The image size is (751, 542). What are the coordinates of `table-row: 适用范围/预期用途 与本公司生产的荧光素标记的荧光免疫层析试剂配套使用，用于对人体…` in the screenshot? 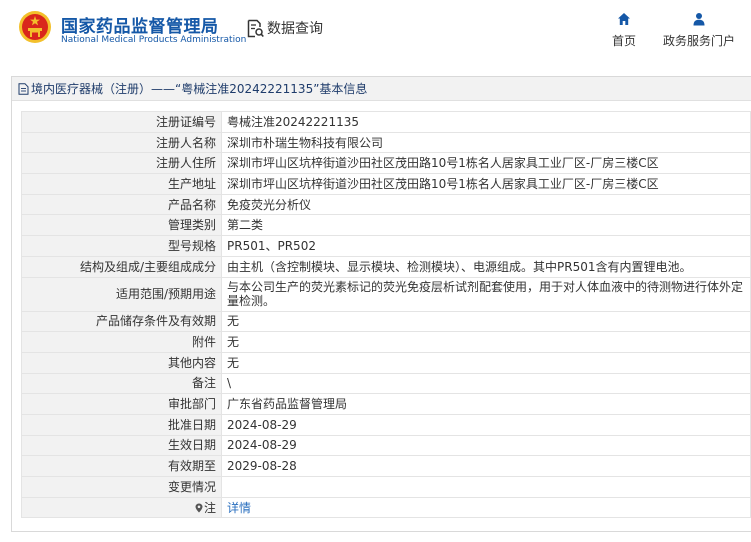 It's located at (386, 294).